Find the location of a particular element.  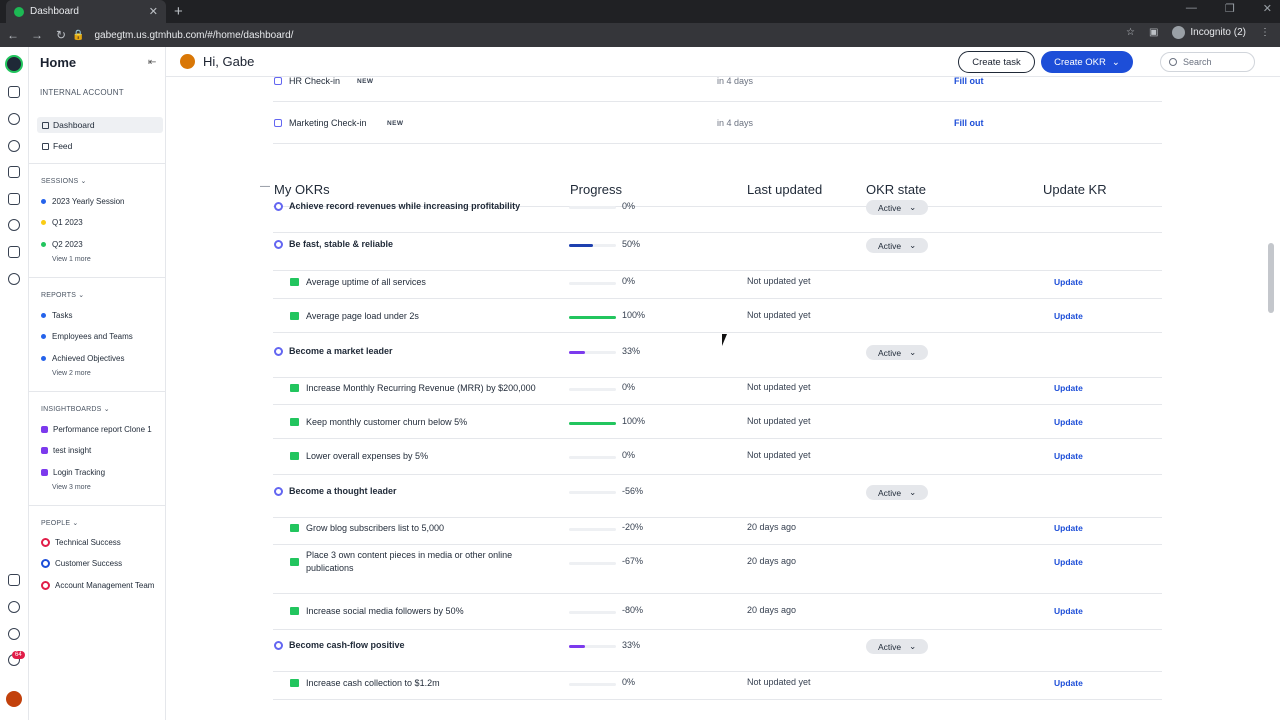

sidebar-item-dashboard: Dashboard is located at coordinates (100, 125).